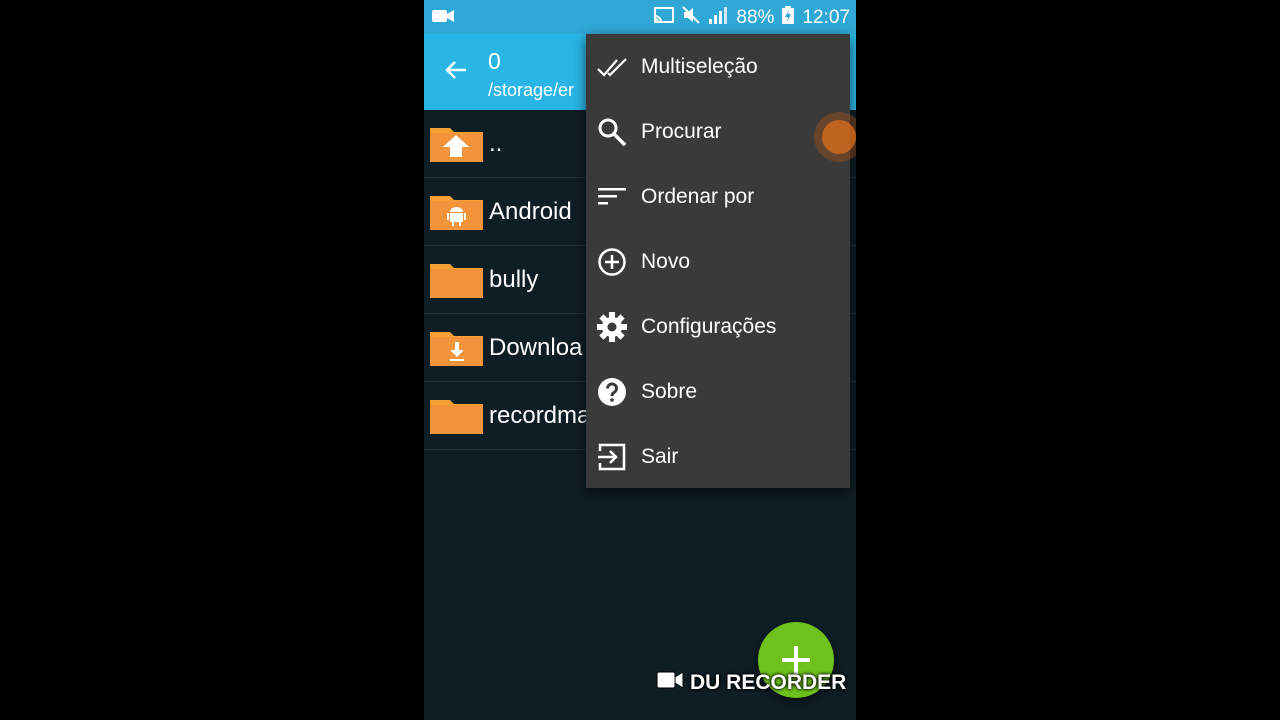 The image size is (1280, 720). I want to click on menu-item-label: Procurar, so click(681, 131).